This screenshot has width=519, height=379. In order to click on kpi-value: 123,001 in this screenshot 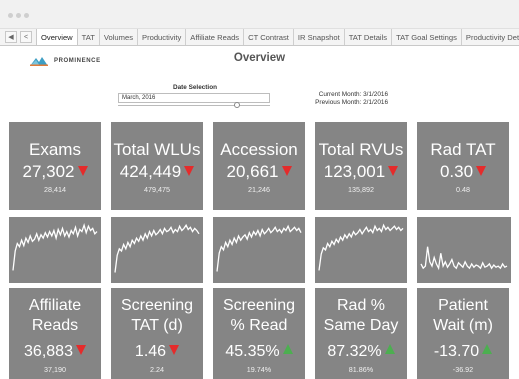, I will do `click(361, 172)`.